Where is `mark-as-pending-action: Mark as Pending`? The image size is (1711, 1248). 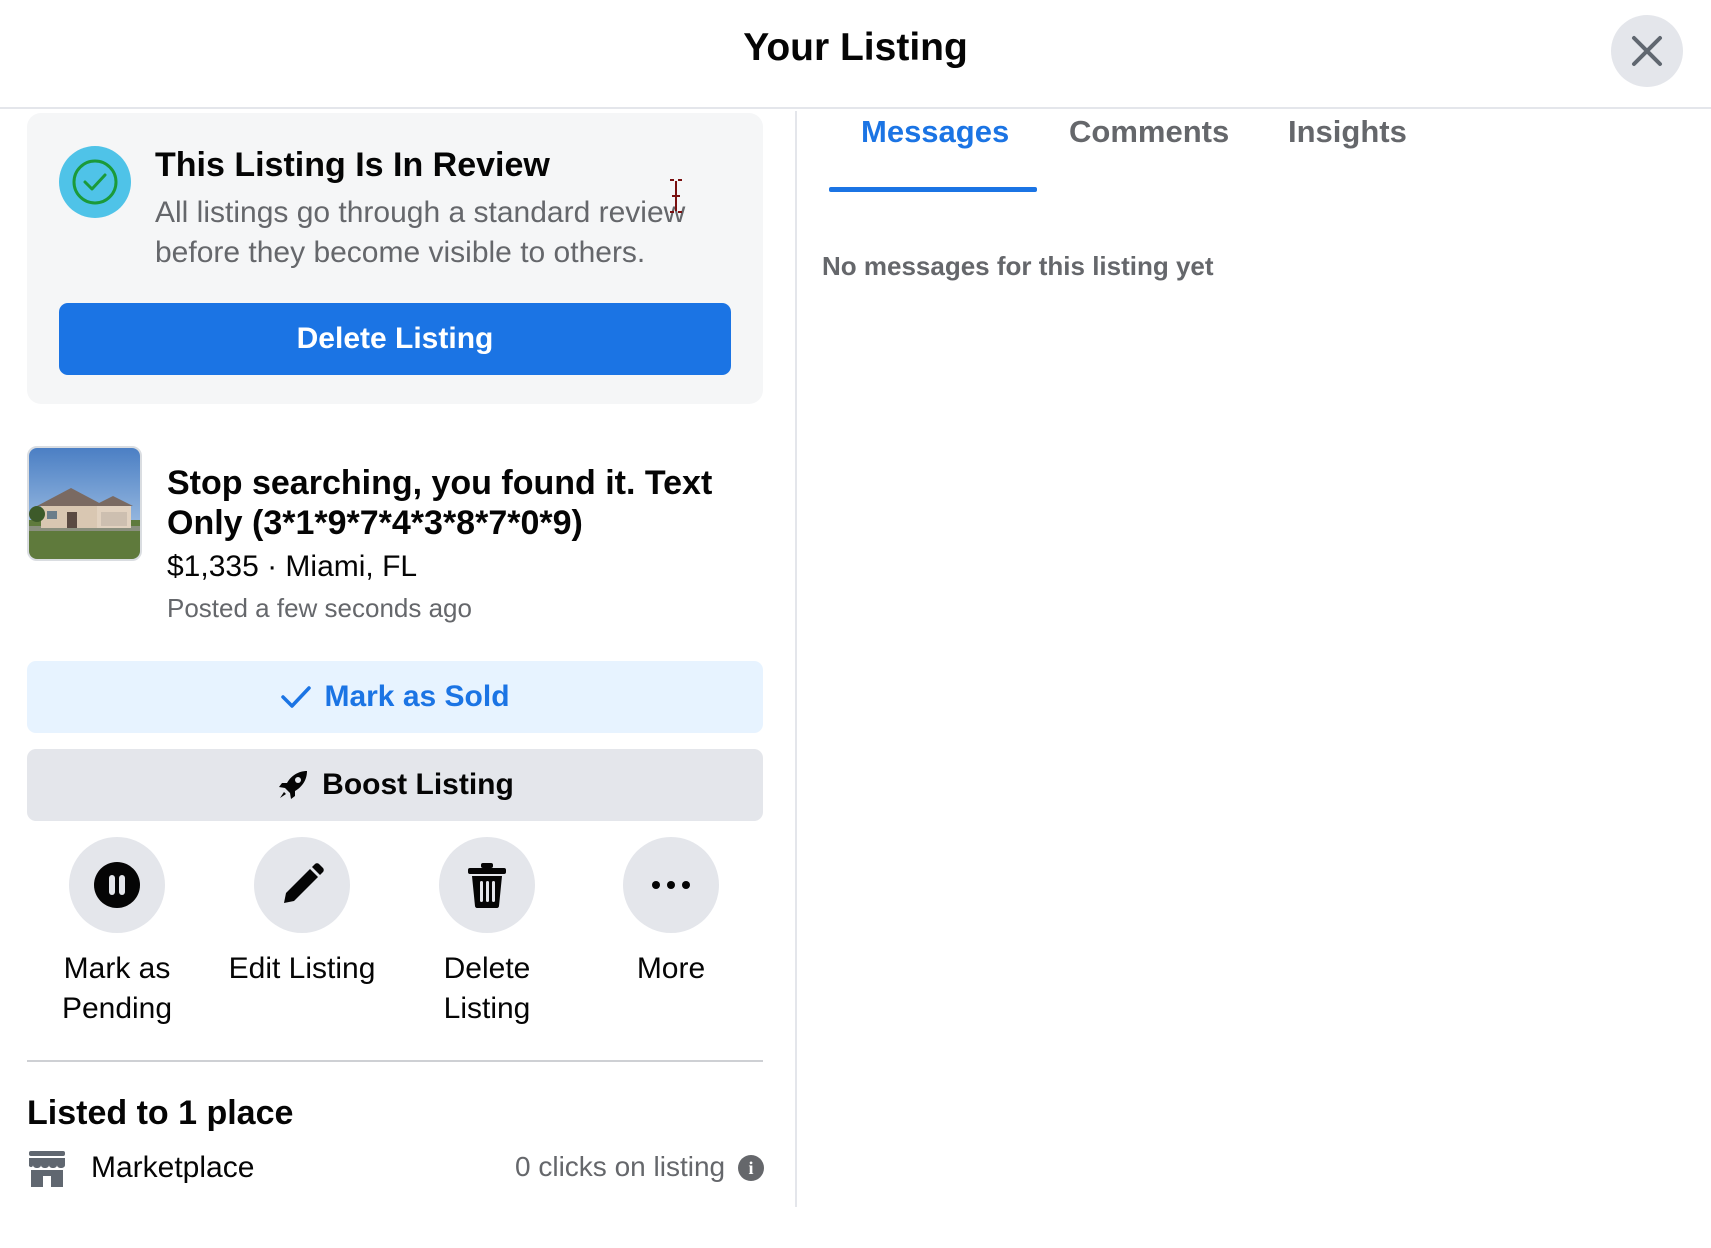
mark-as-pending-action: Mark as Pending is located at coordinates (117, 933).